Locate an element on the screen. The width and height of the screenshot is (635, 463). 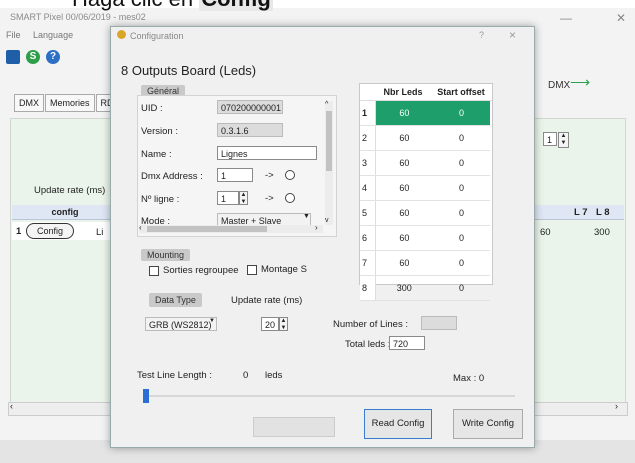
dmx-address-field: 1 is located at coordinates (235, 175).